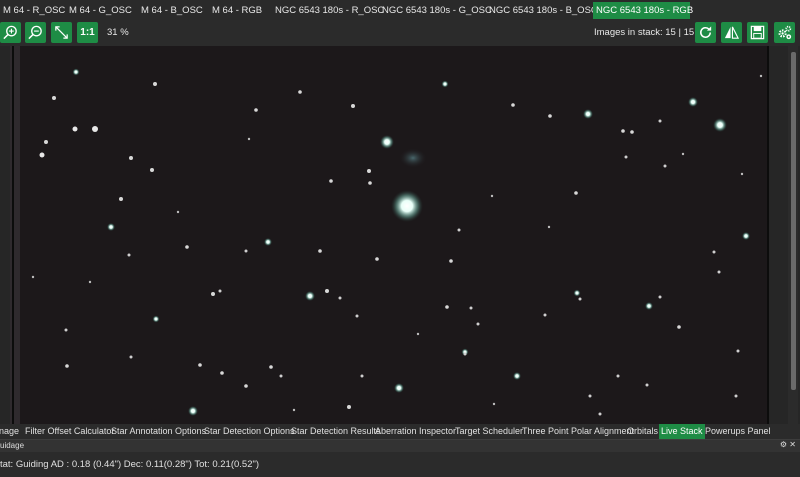 The image size is (800, 477). I want to click on nebula-glow, so click(413, 158).